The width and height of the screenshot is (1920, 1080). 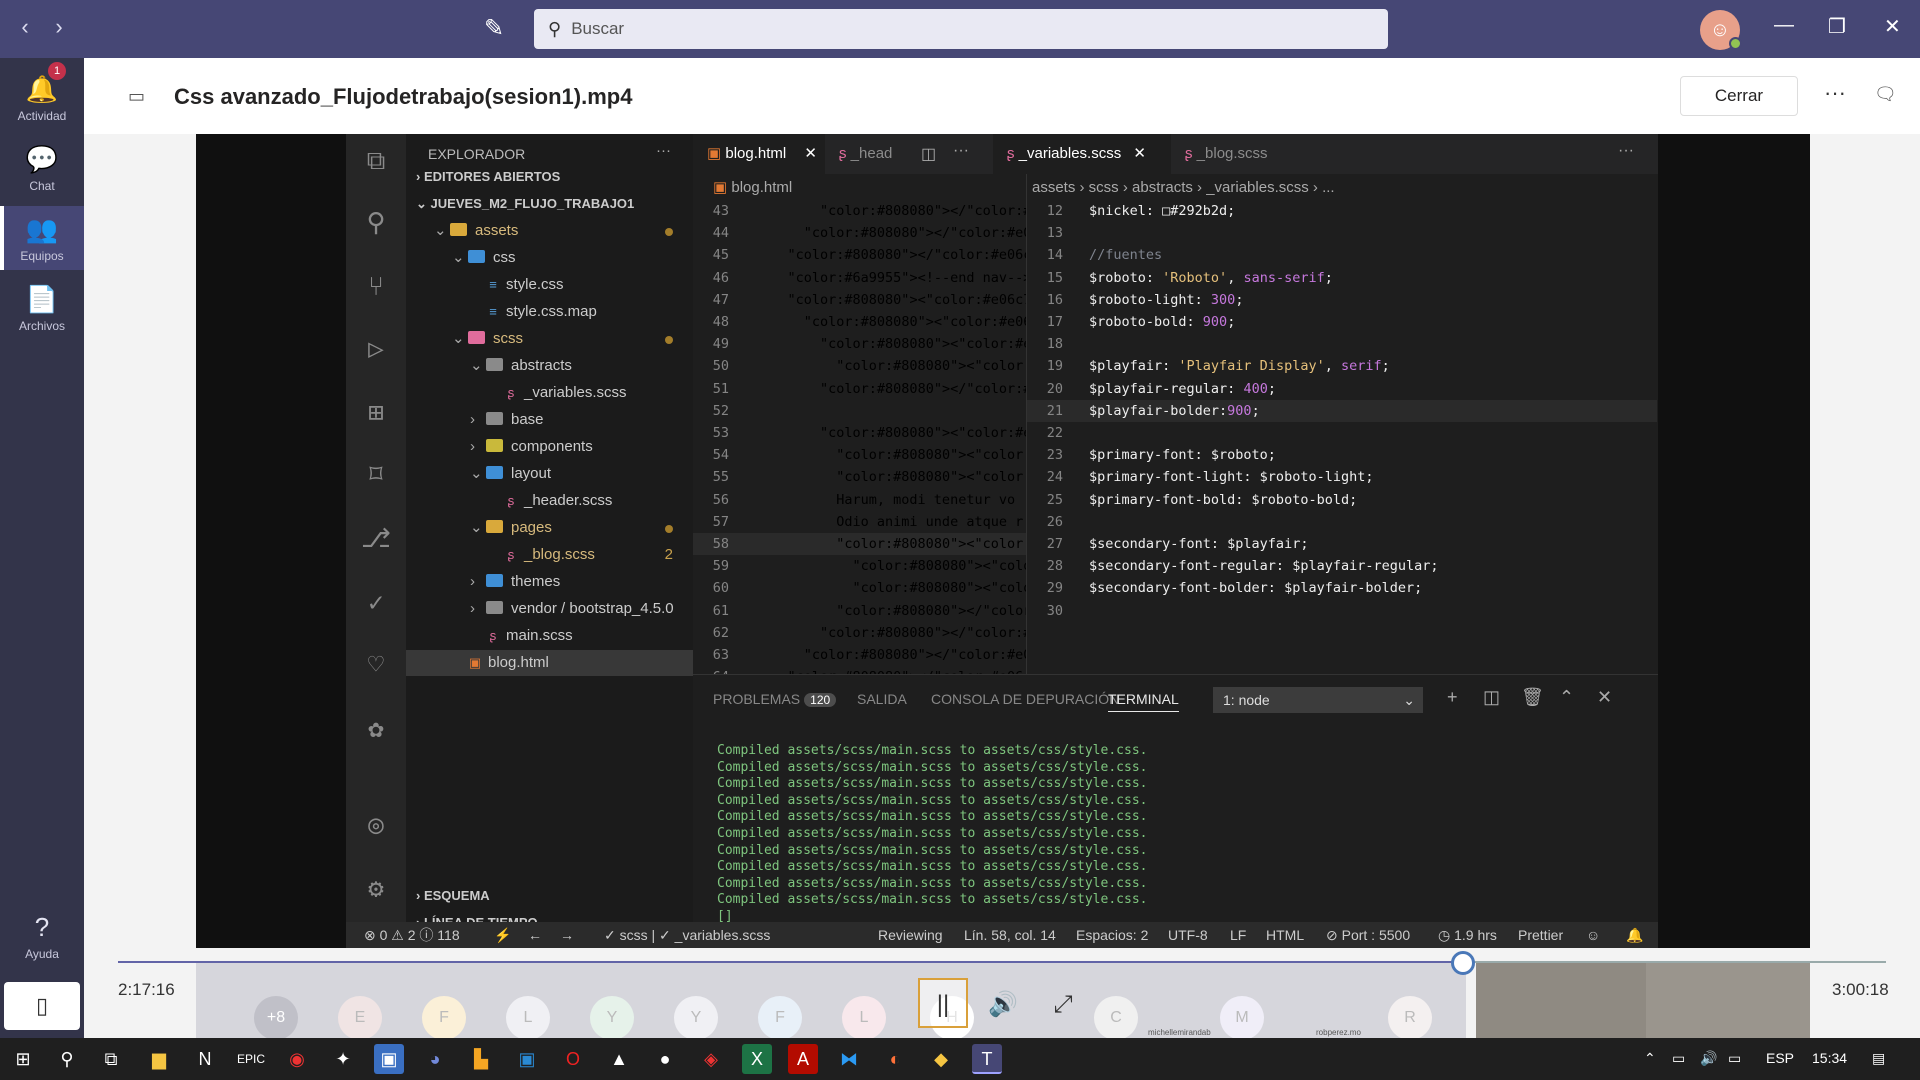 What do you see at coordinates (1202, 499) in the screenshot?
I see `code-line: 25 $primary-font-bold: $roboto-bold;` at bounding box center [1202, 499].